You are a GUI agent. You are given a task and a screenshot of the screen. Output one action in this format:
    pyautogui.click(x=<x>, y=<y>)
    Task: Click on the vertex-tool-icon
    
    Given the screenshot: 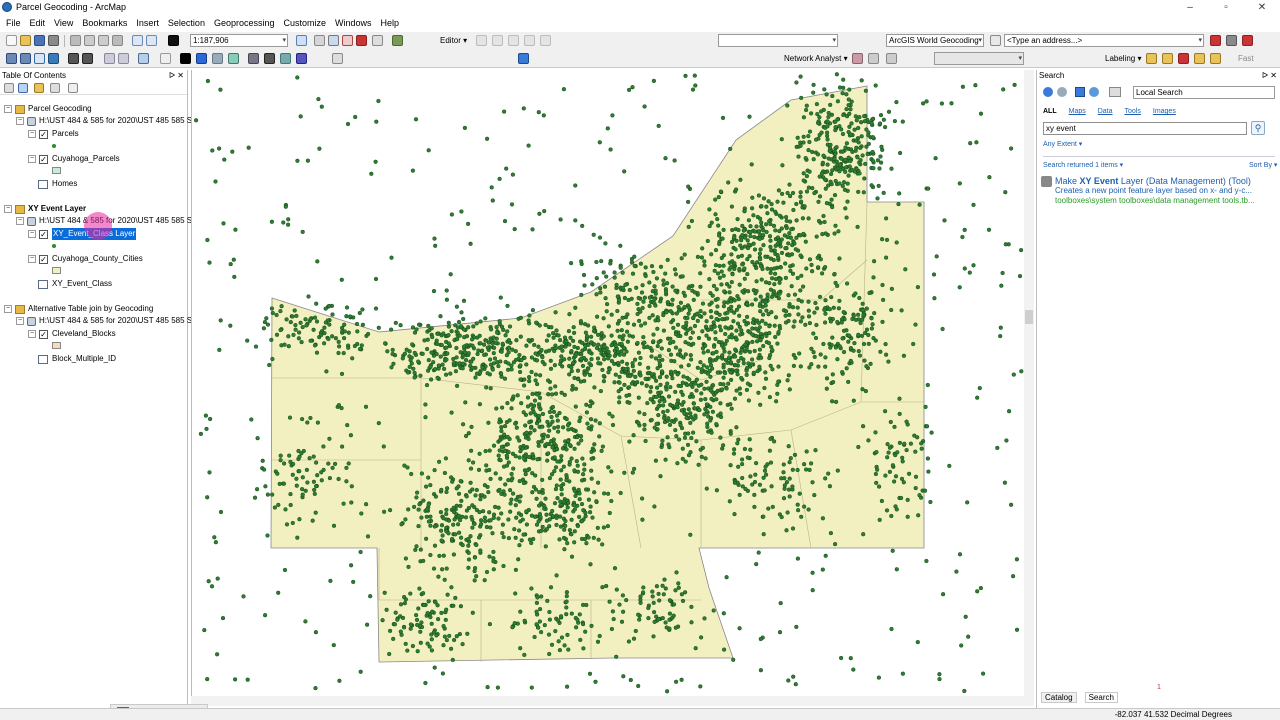 What is the action you would take?
    pyautogui.click(x=545, y=40)
    